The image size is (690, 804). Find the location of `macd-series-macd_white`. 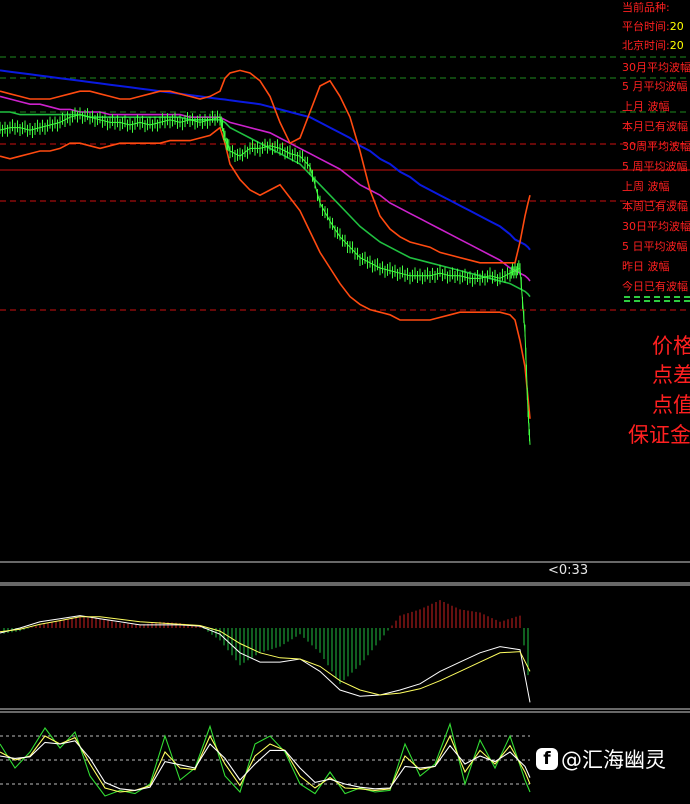

macd-series-macd_white is located at coordinates (265, 659).